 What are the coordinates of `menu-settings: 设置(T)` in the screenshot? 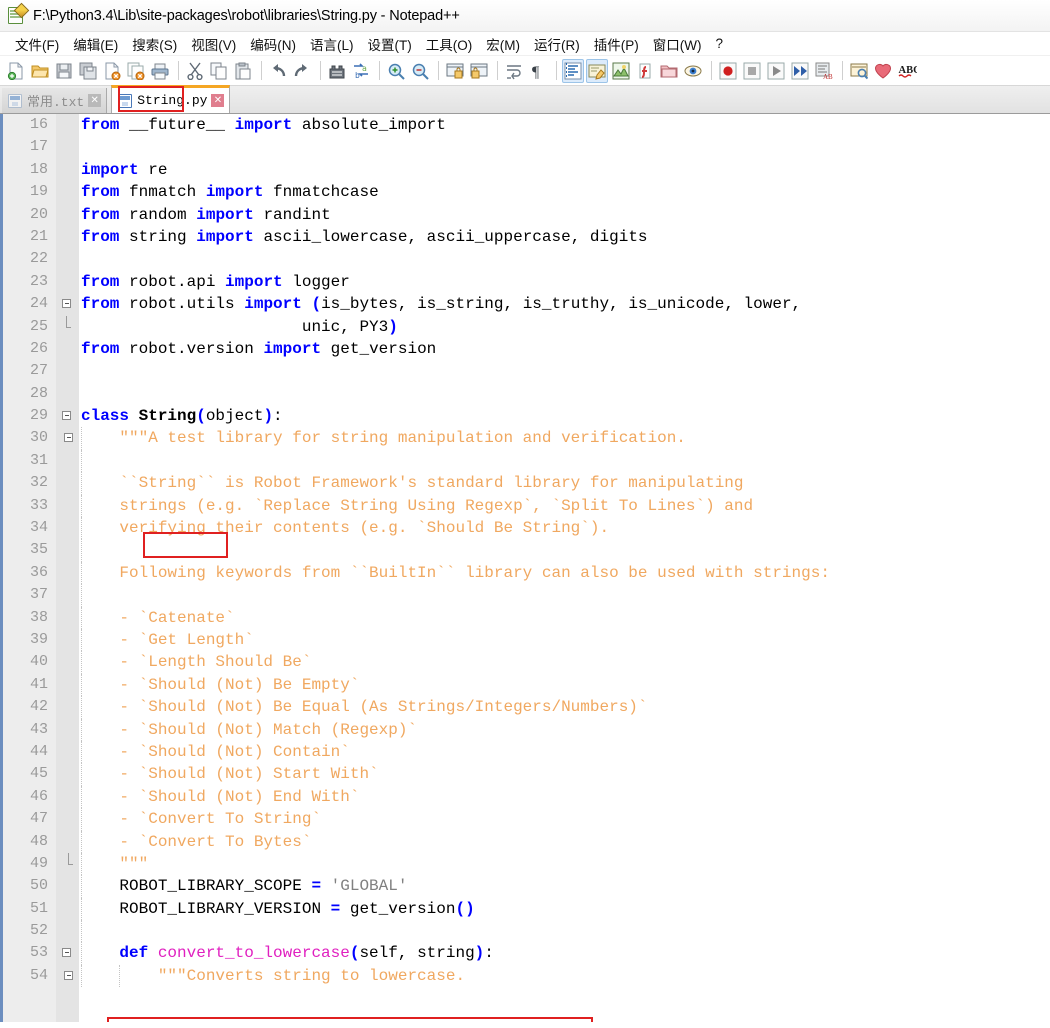 It's located at (390, 44).